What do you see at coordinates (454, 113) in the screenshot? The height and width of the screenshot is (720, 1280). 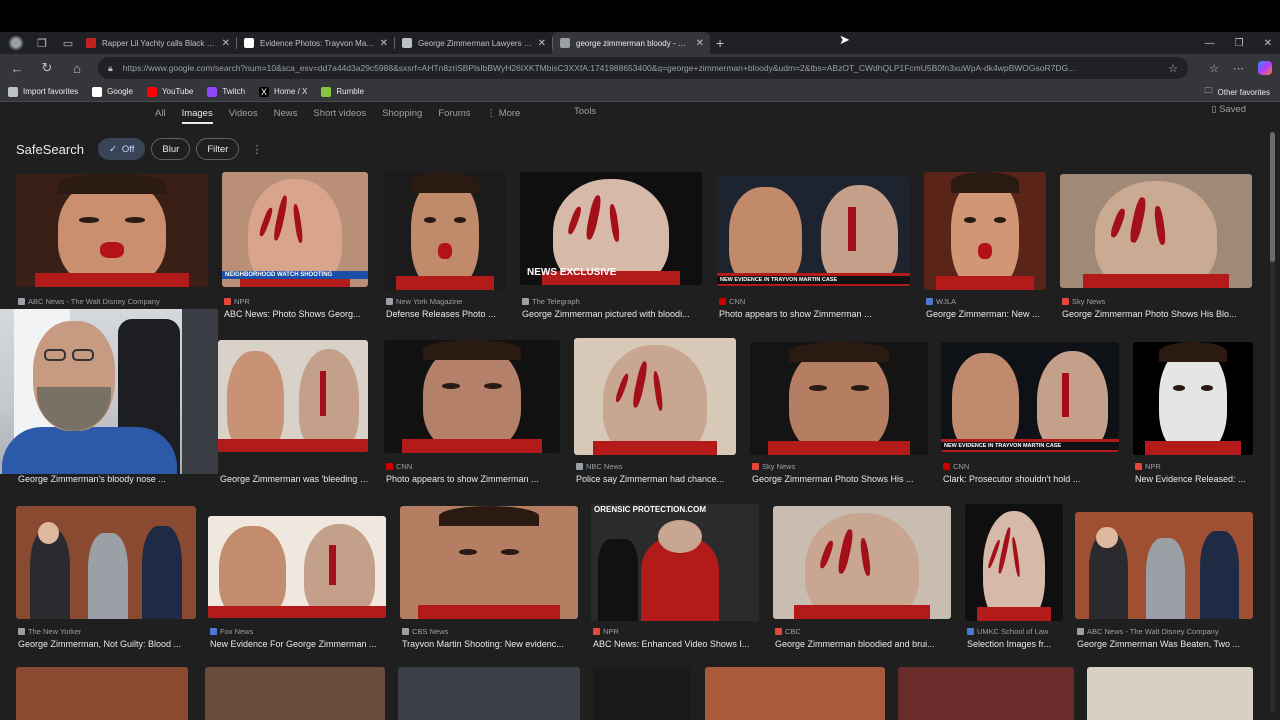 I see `tab-forums: Forums` at bounding box center [454, 113].